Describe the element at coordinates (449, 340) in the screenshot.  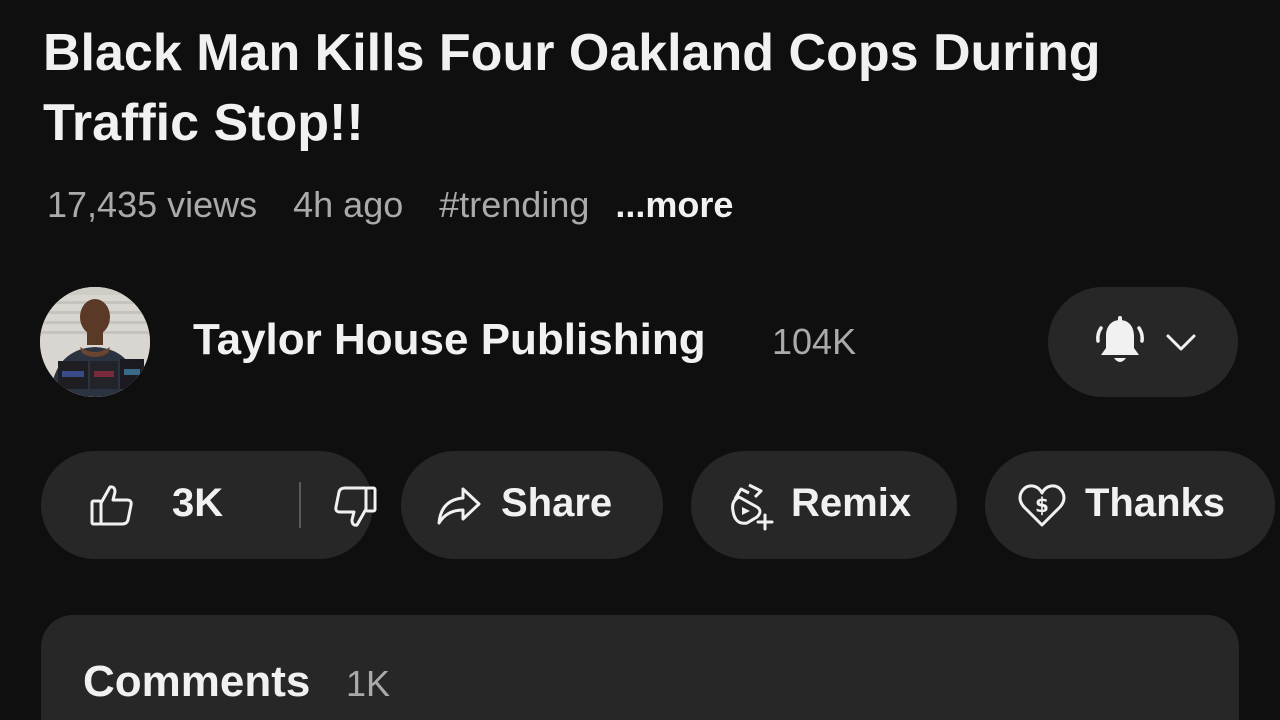
I see `channel-name: Taylor House Publishing` at that location.